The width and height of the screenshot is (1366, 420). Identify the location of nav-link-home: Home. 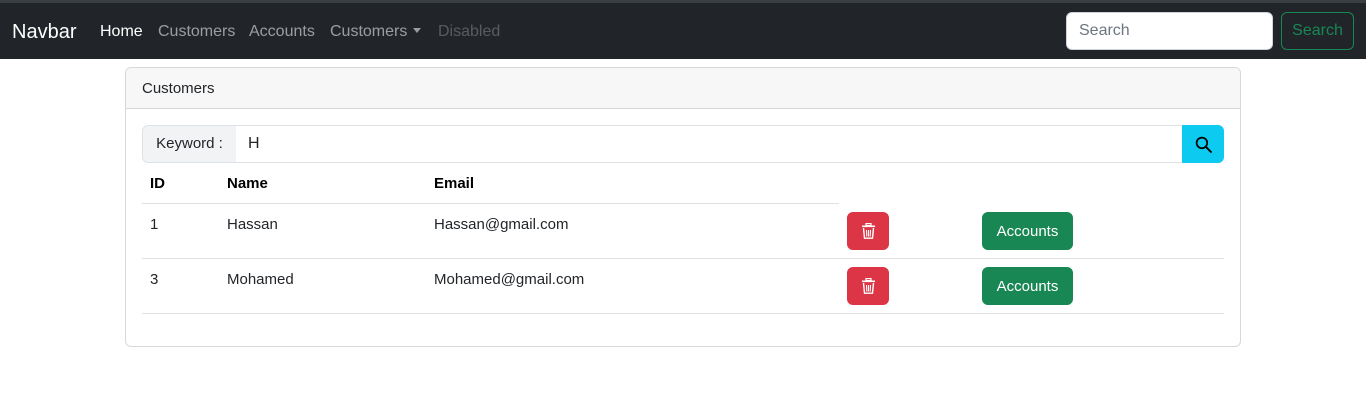
(121, 32).